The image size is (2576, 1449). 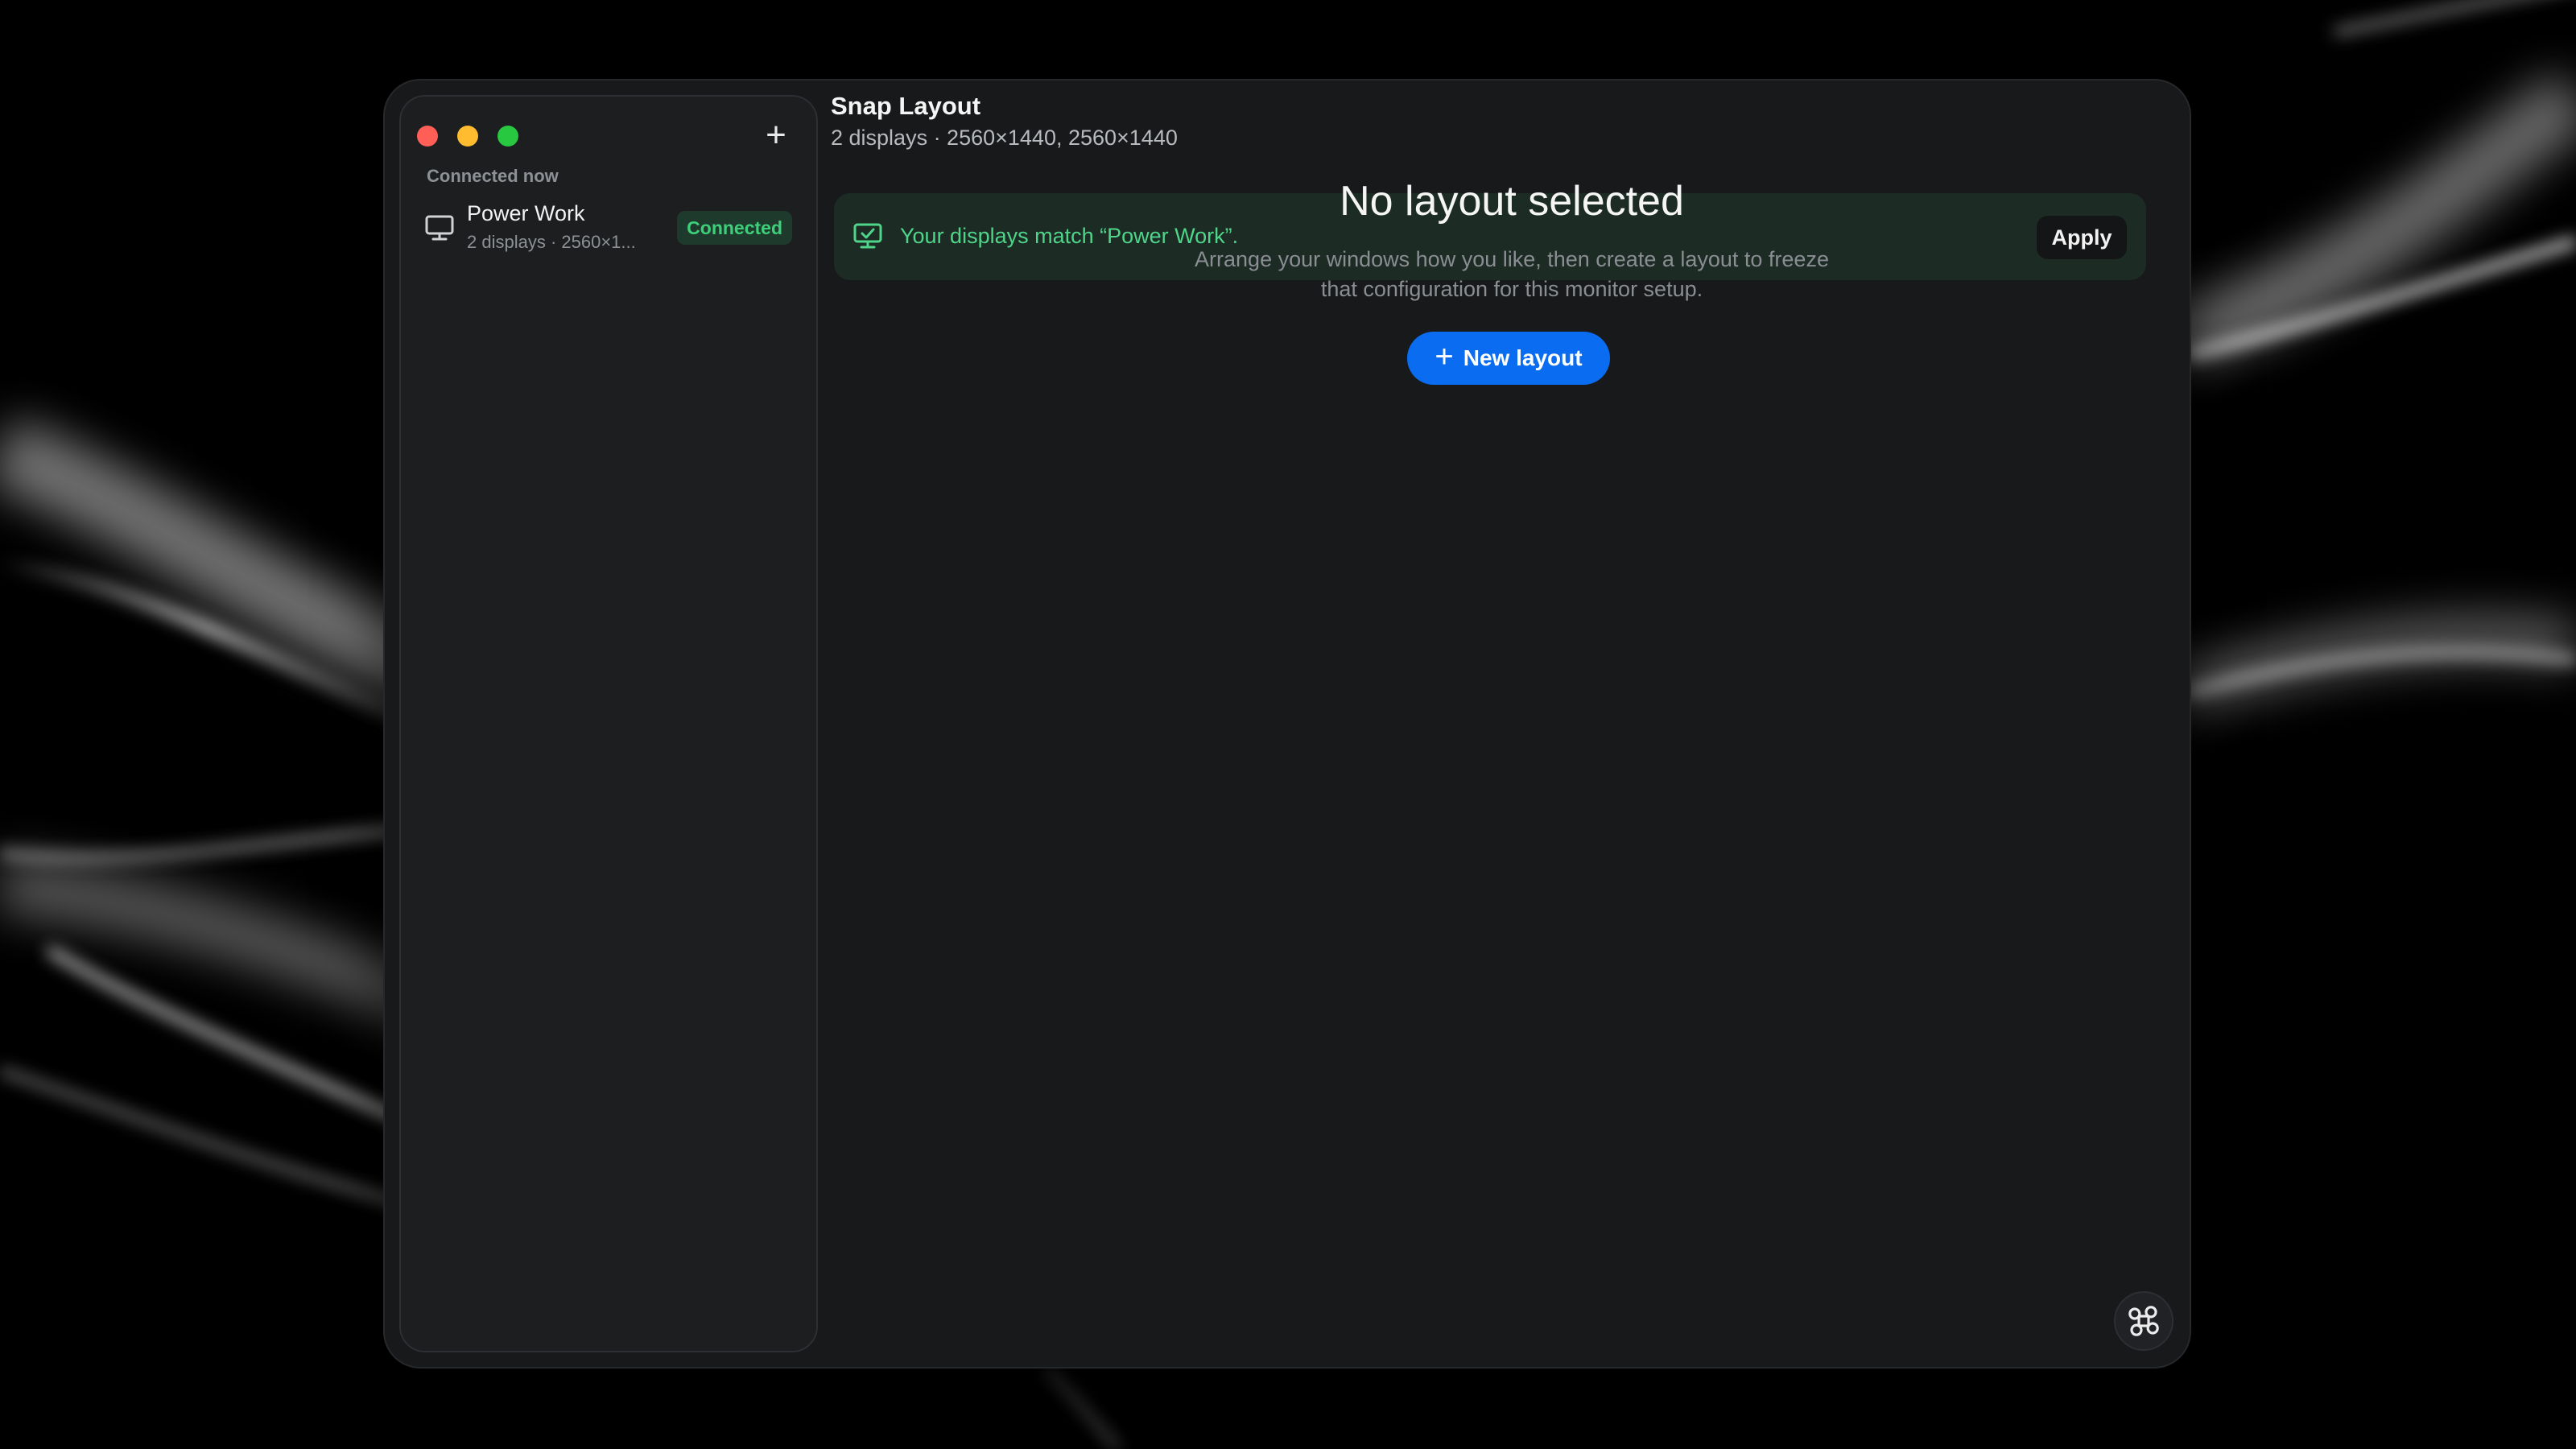 What do you see at coordinates (1005, 138) in the screenshot?
I see `page-subtitle: 2 displays · 2560×1440, 2560×1440` at bounding box center [1005, 138].